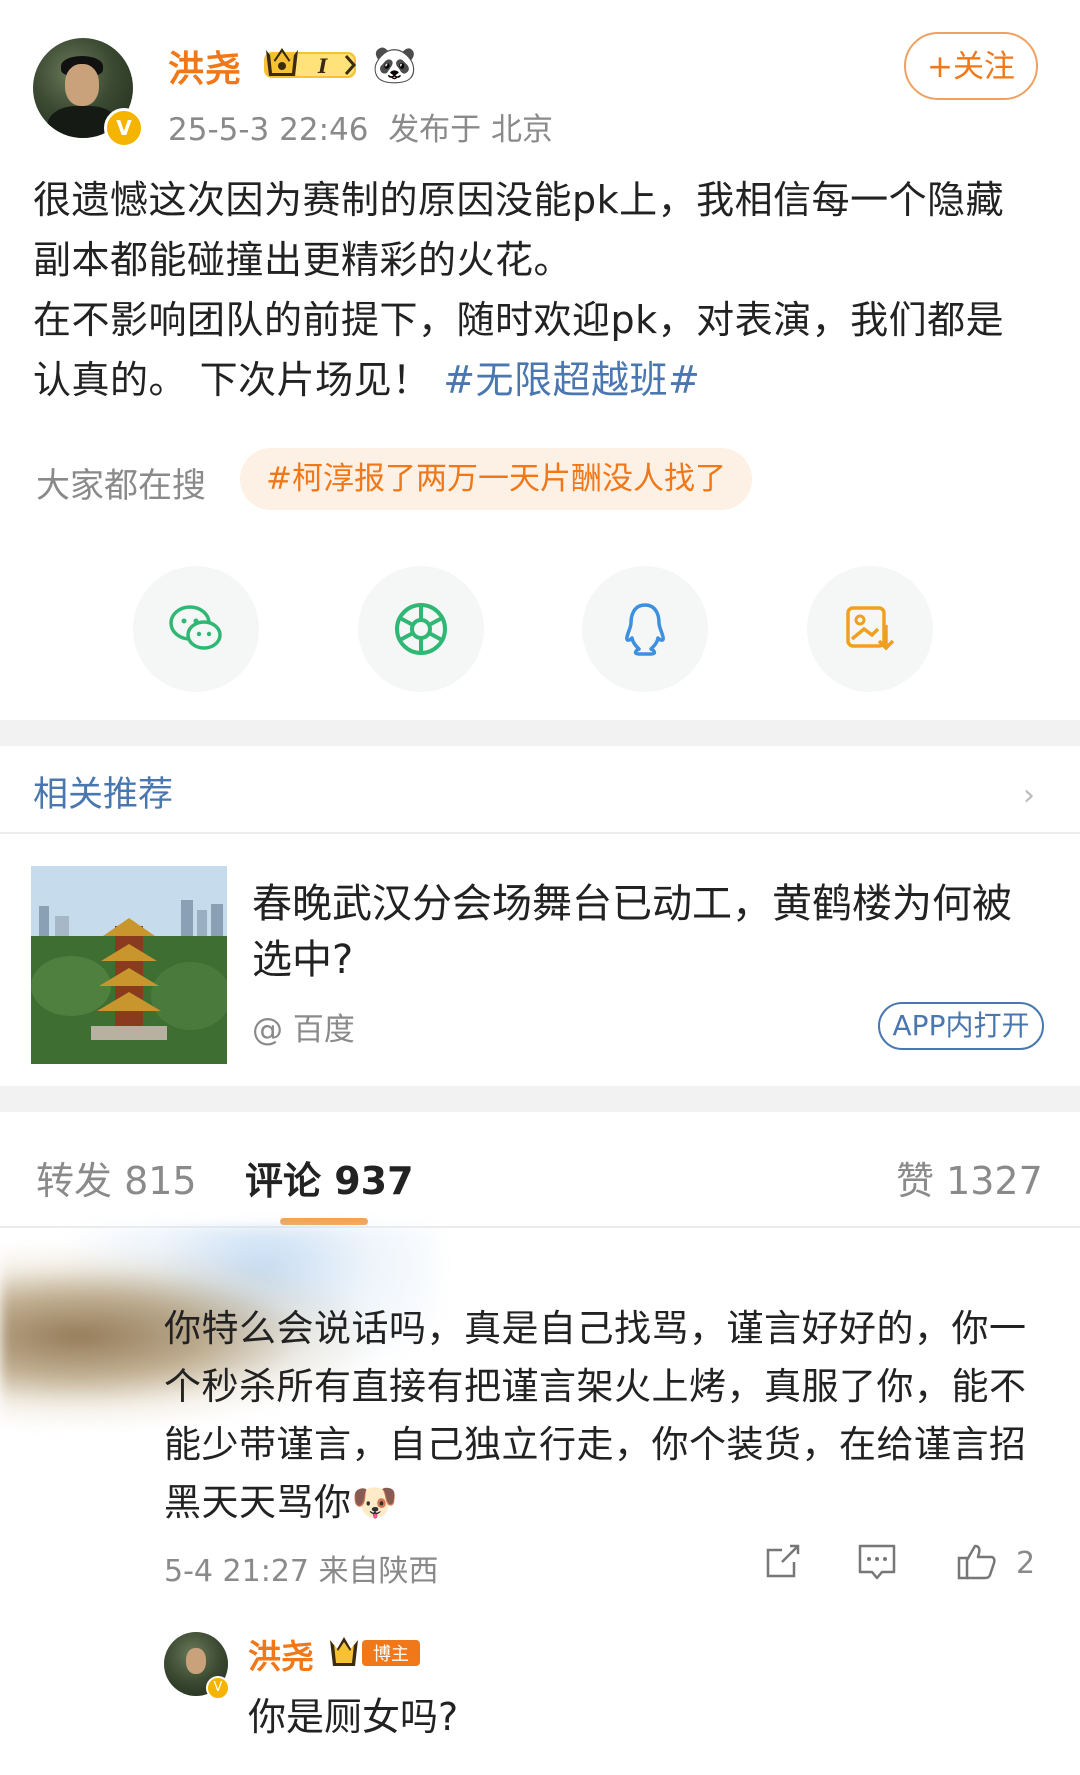 The width and height of the screenshot is (1080, 1775). I want to click on follow-button: +关注, so click(971, 66).